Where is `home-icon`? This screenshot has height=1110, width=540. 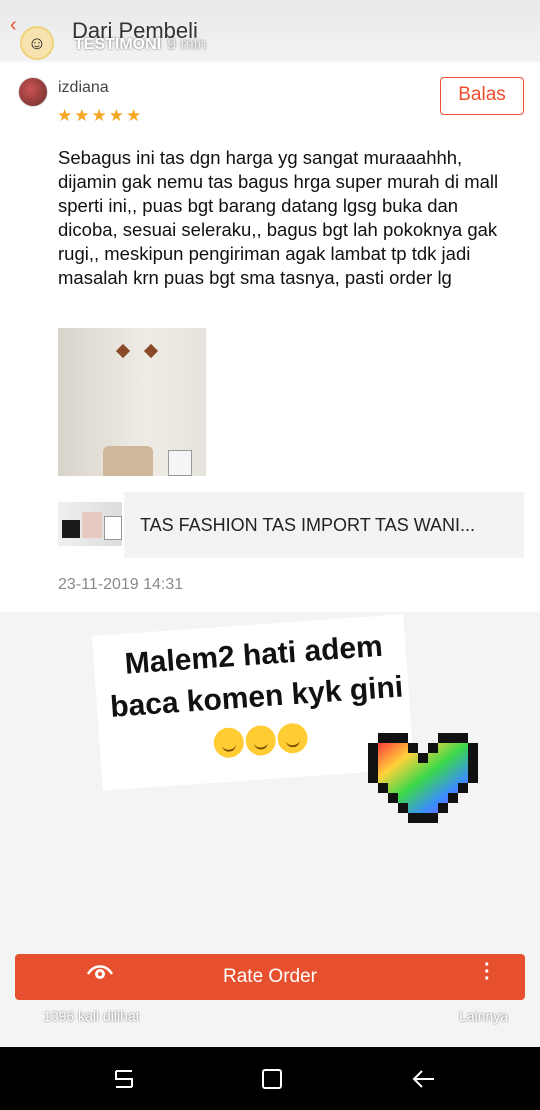 home-icon is located at coordinates (272, 1079).